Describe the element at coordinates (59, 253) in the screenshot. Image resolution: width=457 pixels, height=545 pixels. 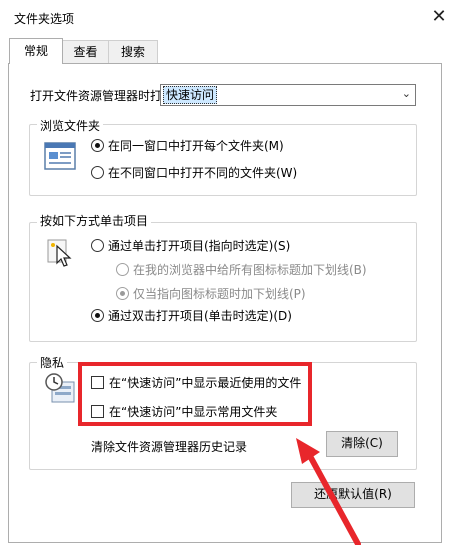
I see `pointer-click-icon` at that location.